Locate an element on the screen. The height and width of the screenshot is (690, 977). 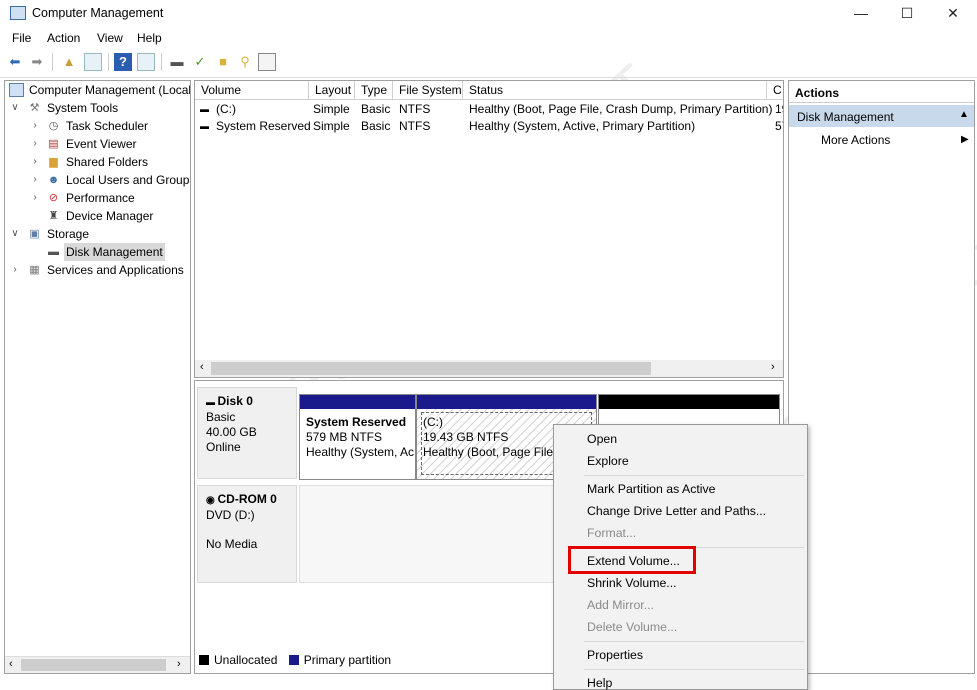
actions-section-disk-management: Disk Management ▲ is located at coordinates (881, 116).